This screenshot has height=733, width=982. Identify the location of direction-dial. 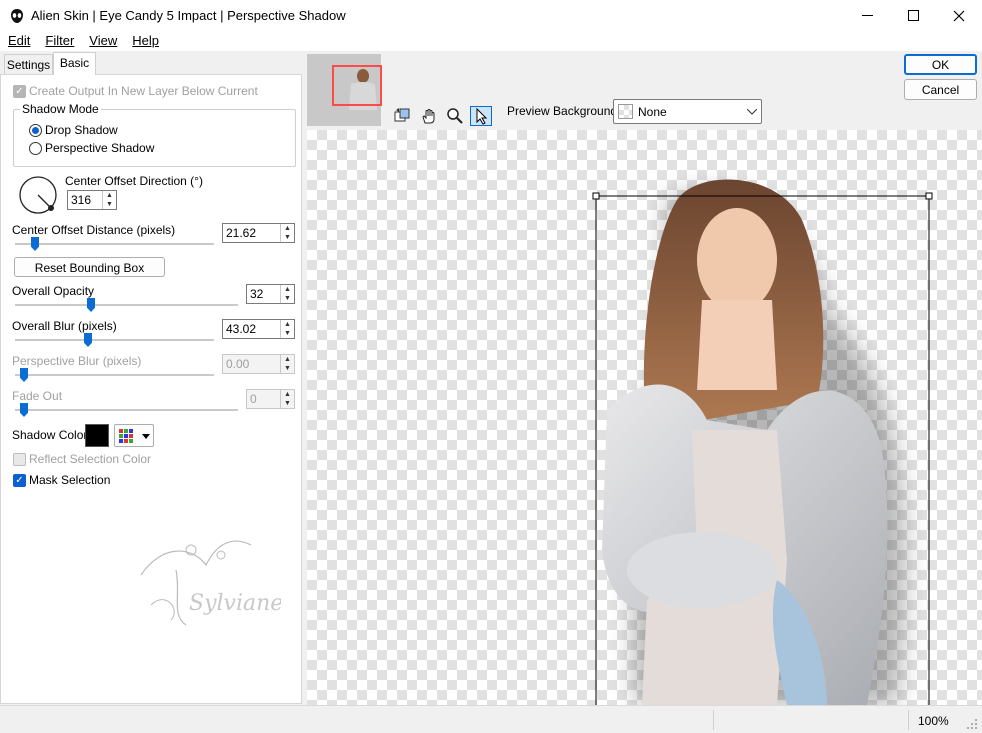
(39, 196).